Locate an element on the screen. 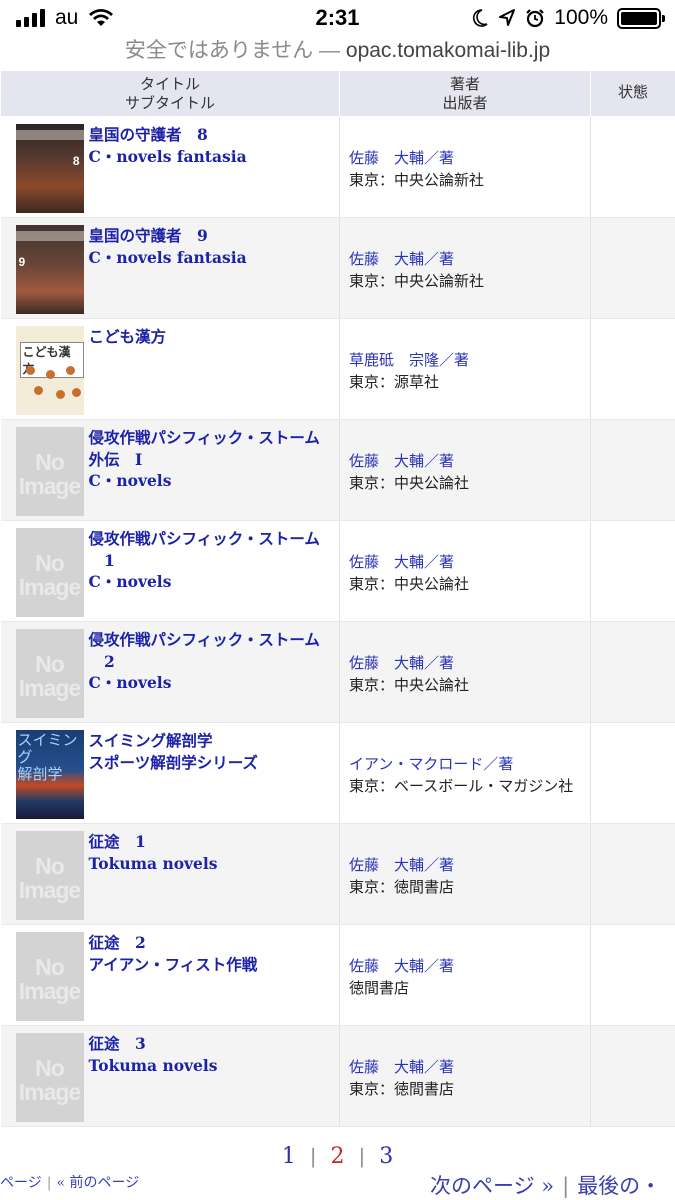 The height and width of the screenshot is (1200, 675). book-title-link: こども漢方 is located at coordinates (128, 337).